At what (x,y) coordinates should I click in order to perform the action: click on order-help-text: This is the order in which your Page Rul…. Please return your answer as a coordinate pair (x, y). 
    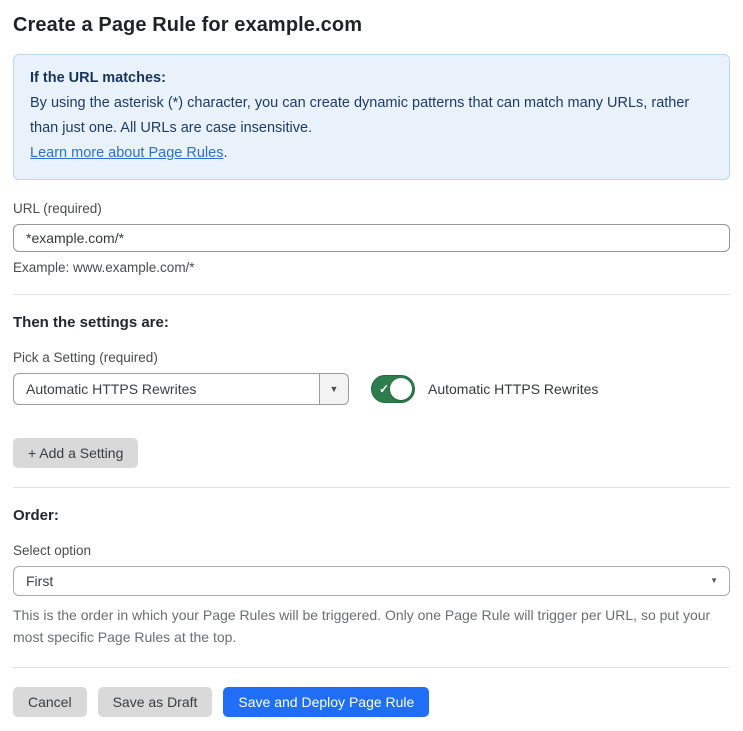
    Looking at the image, I should click on (362, 626).